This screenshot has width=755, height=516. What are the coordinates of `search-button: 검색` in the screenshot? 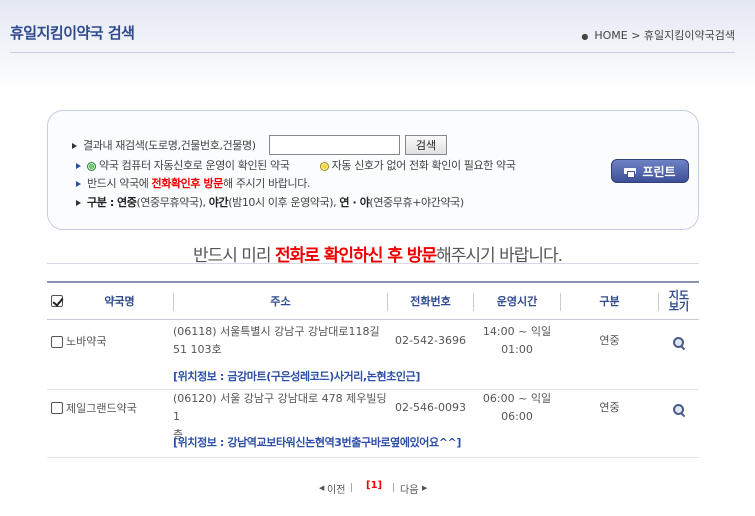 It's located at (426, 145).